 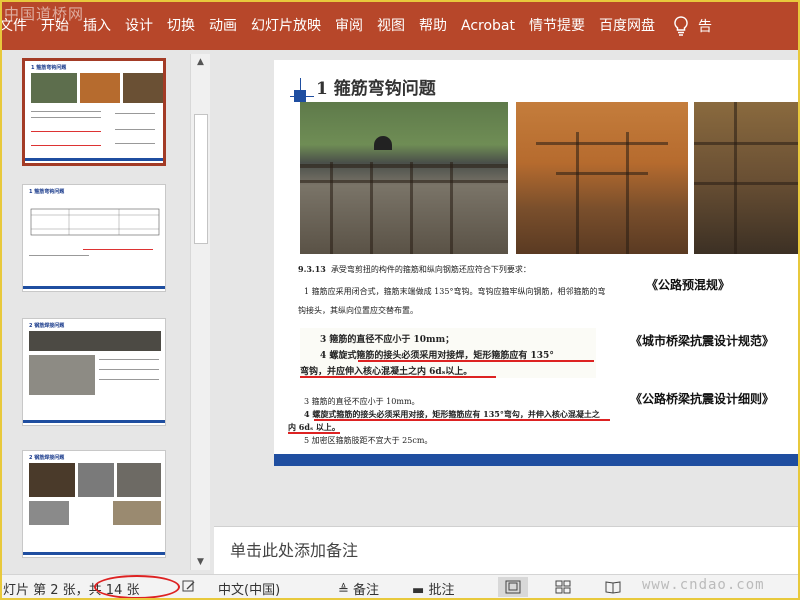 I want to click on lightbulb-icon, so click(x=681, y=26).